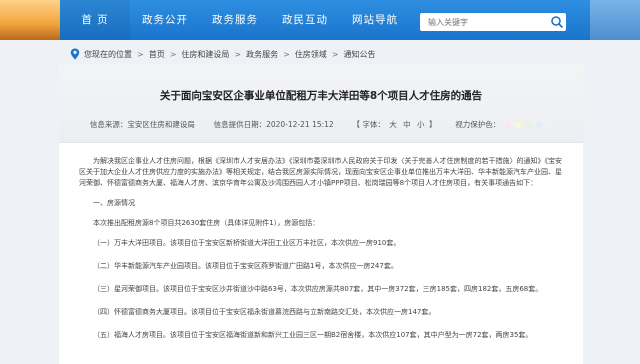  What do you see at coordinates (432, 124) in the screenshot?
I see `font-size-bracket: 】` at bounding box center [432, 124].